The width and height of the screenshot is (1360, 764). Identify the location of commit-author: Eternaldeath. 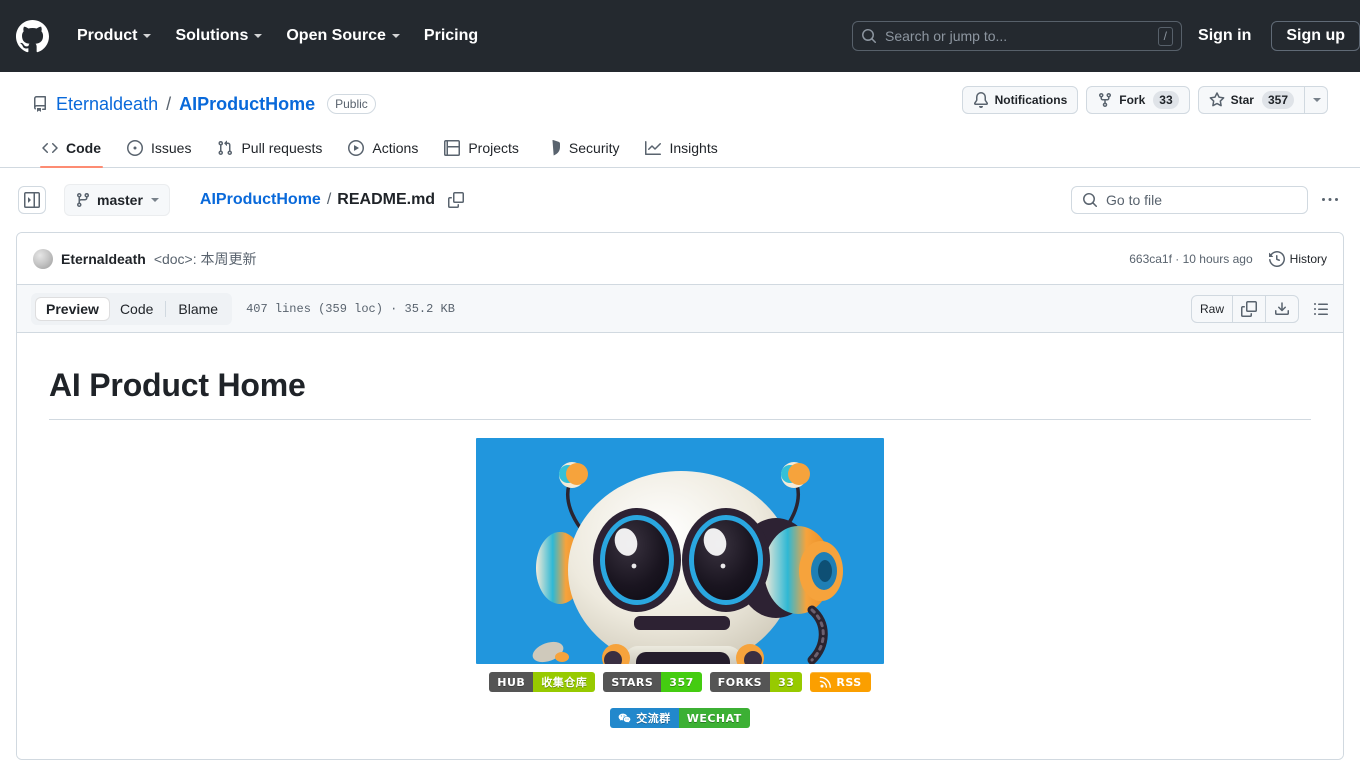
(103, 259).